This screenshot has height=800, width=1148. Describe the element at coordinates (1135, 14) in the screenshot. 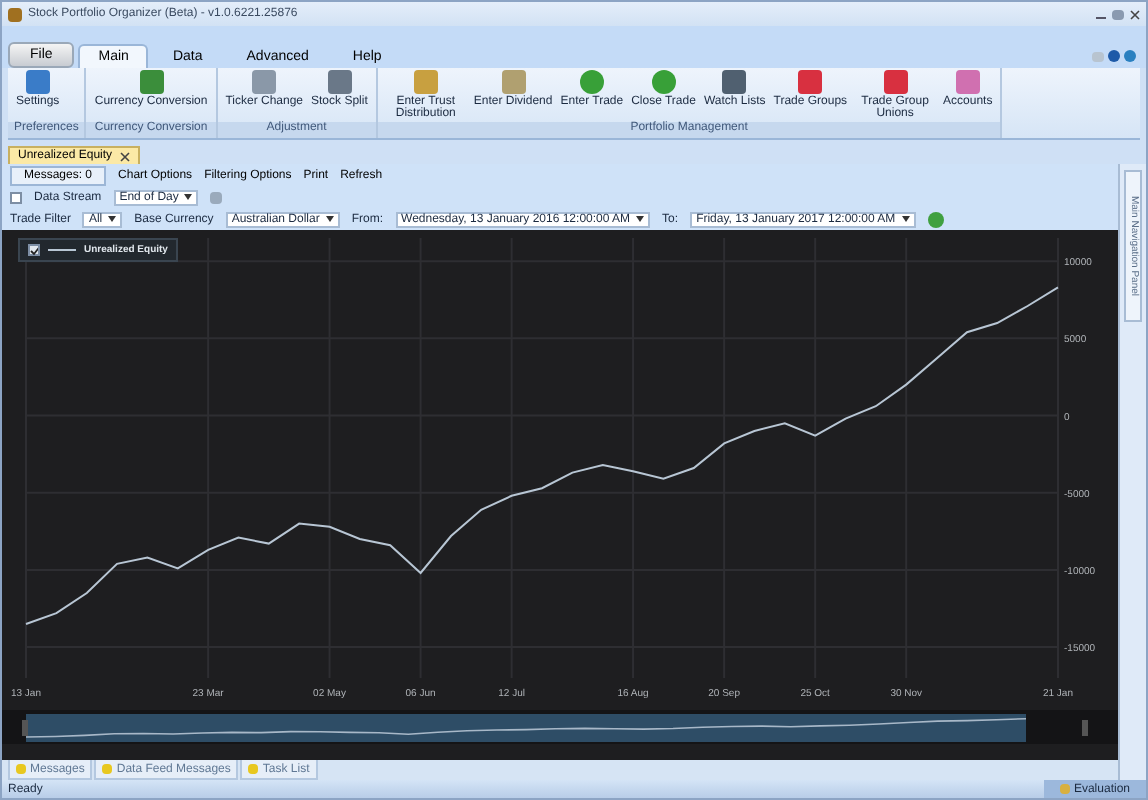

I see `close-button` at that location.